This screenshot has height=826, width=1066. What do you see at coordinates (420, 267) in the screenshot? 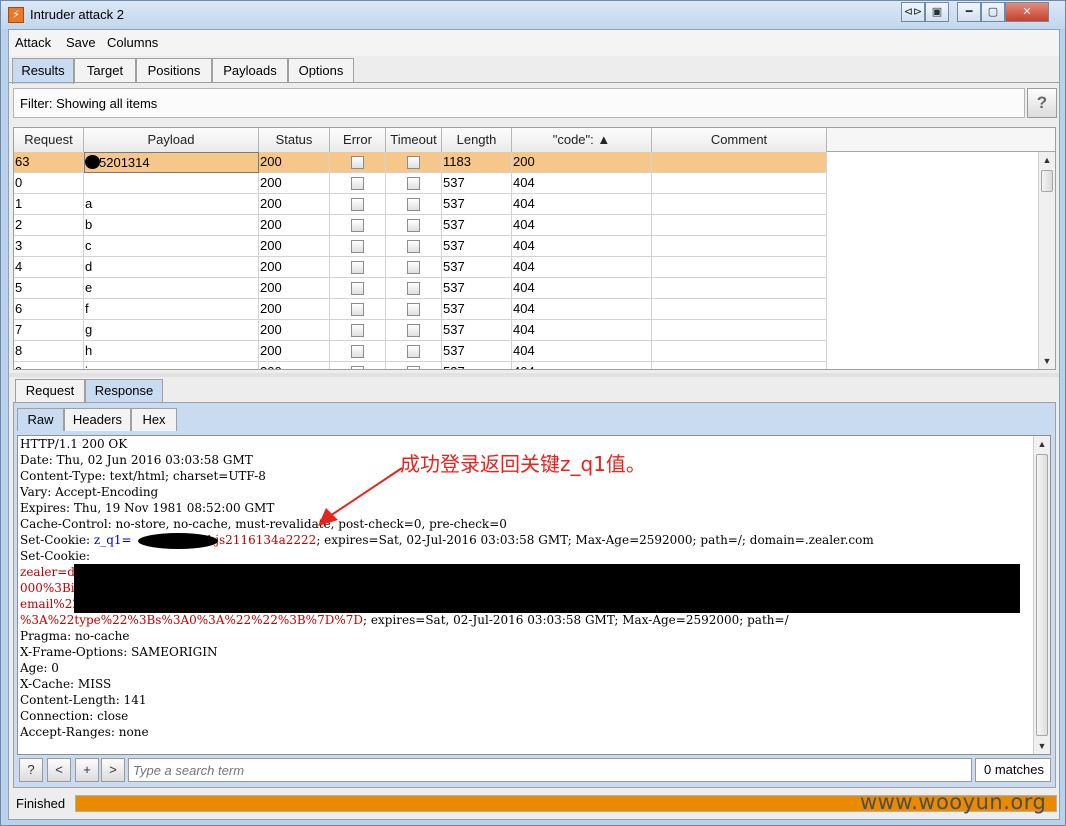
I see `table-row: 4 d 200 537 404` at bounding box center [420, 267].